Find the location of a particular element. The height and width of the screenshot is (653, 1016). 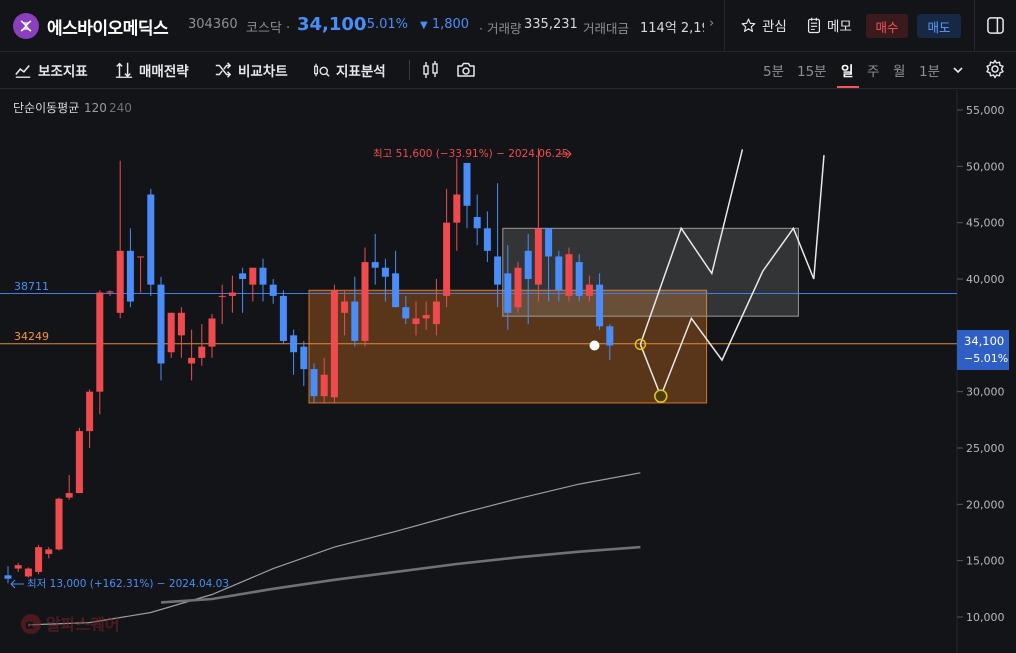

ma-legend-label: 단순이동평균 is located at coordinates (46, 108).